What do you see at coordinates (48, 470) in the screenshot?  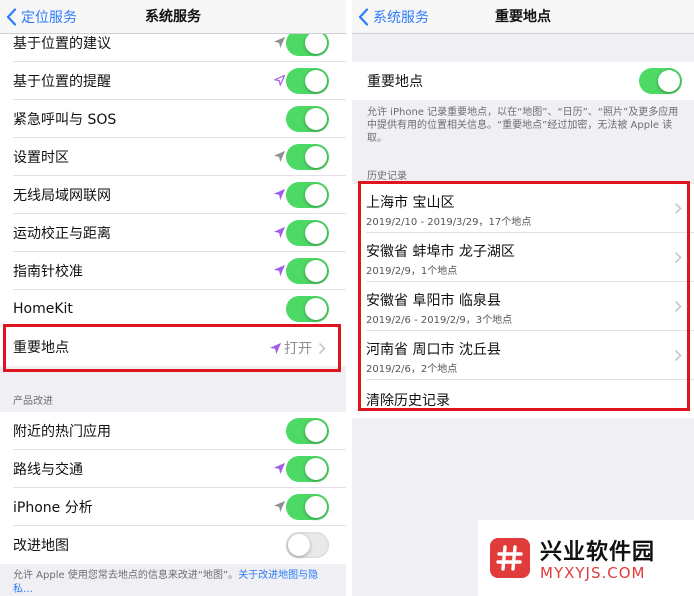 I see `row-label: 路线与交通` at bounding box center [48, 470].